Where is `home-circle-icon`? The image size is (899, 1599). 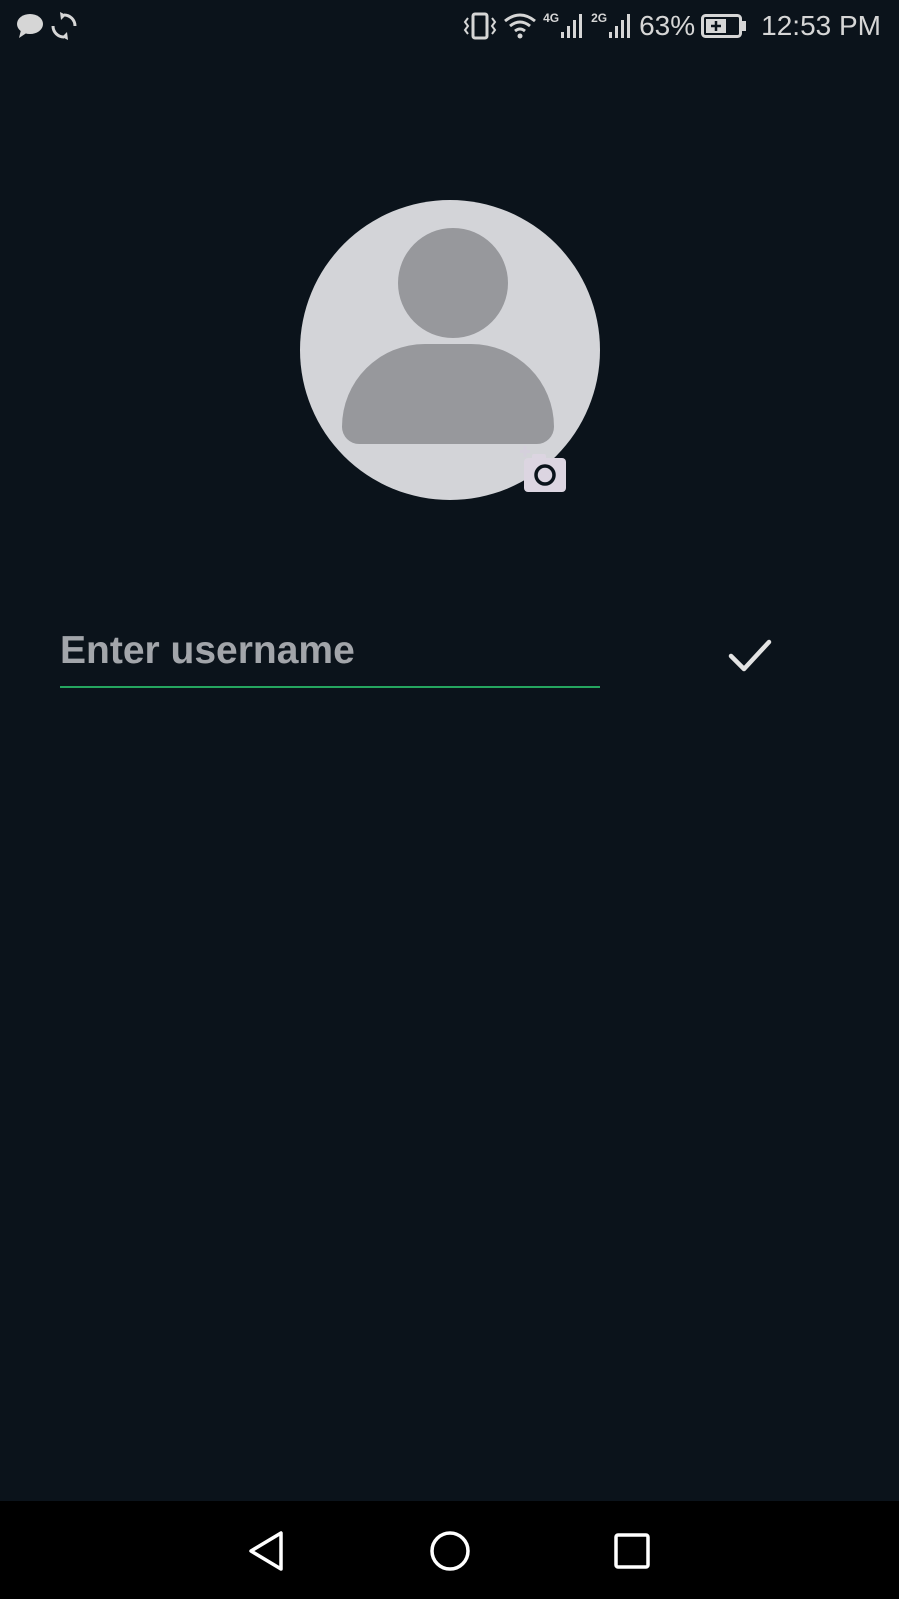
home-circle-icon is located at coordinates (450, 1551).